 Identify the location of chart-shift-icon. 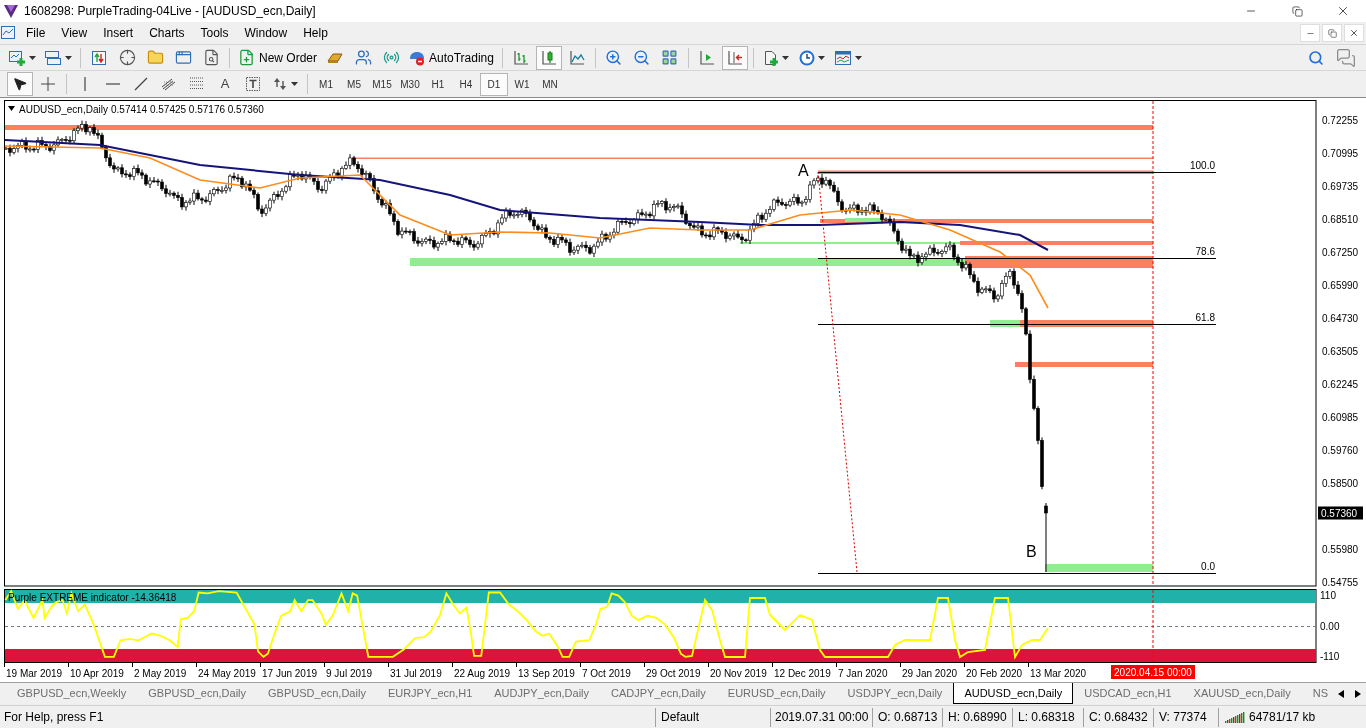
(734, 57).